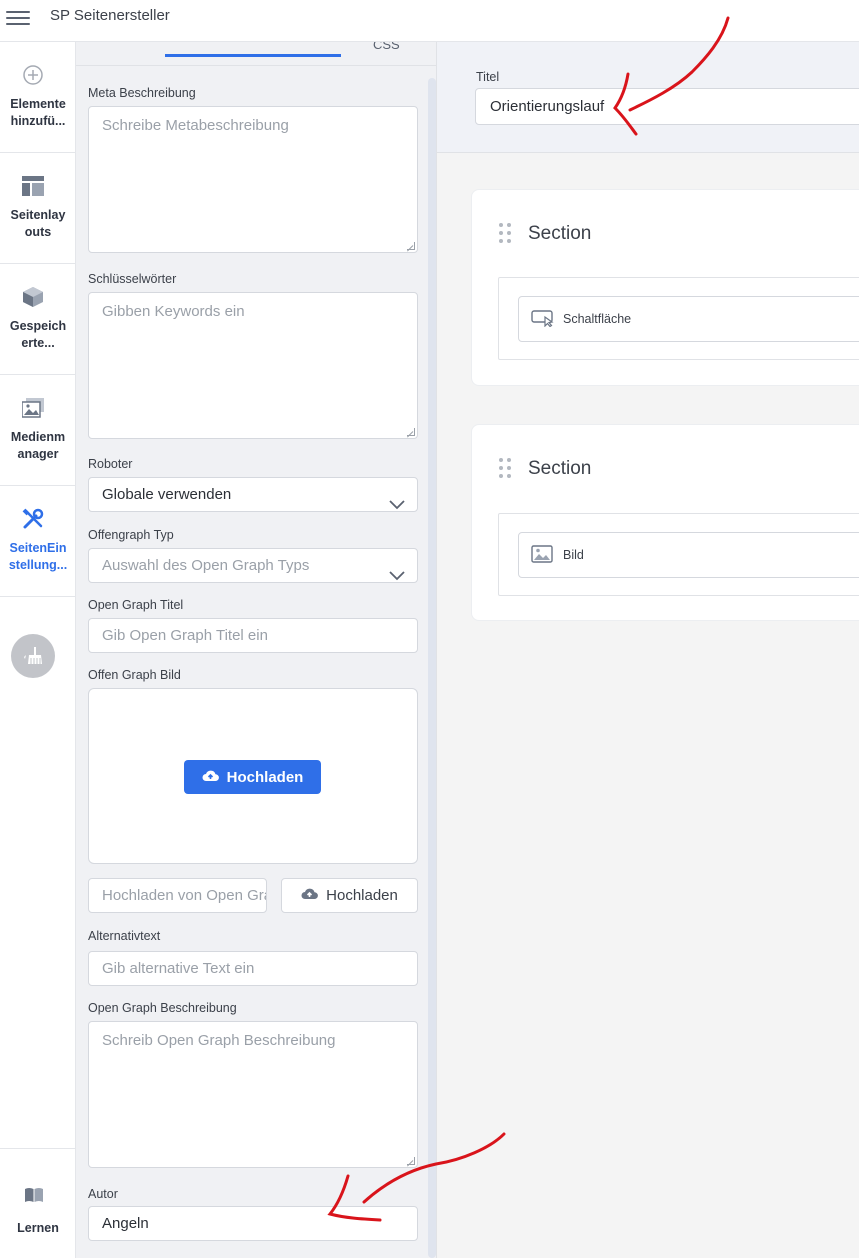 The image size is (859, 1258). I want to click on og-image-url-input: Hochladen von Open Graph Bild, so click(177, 895).